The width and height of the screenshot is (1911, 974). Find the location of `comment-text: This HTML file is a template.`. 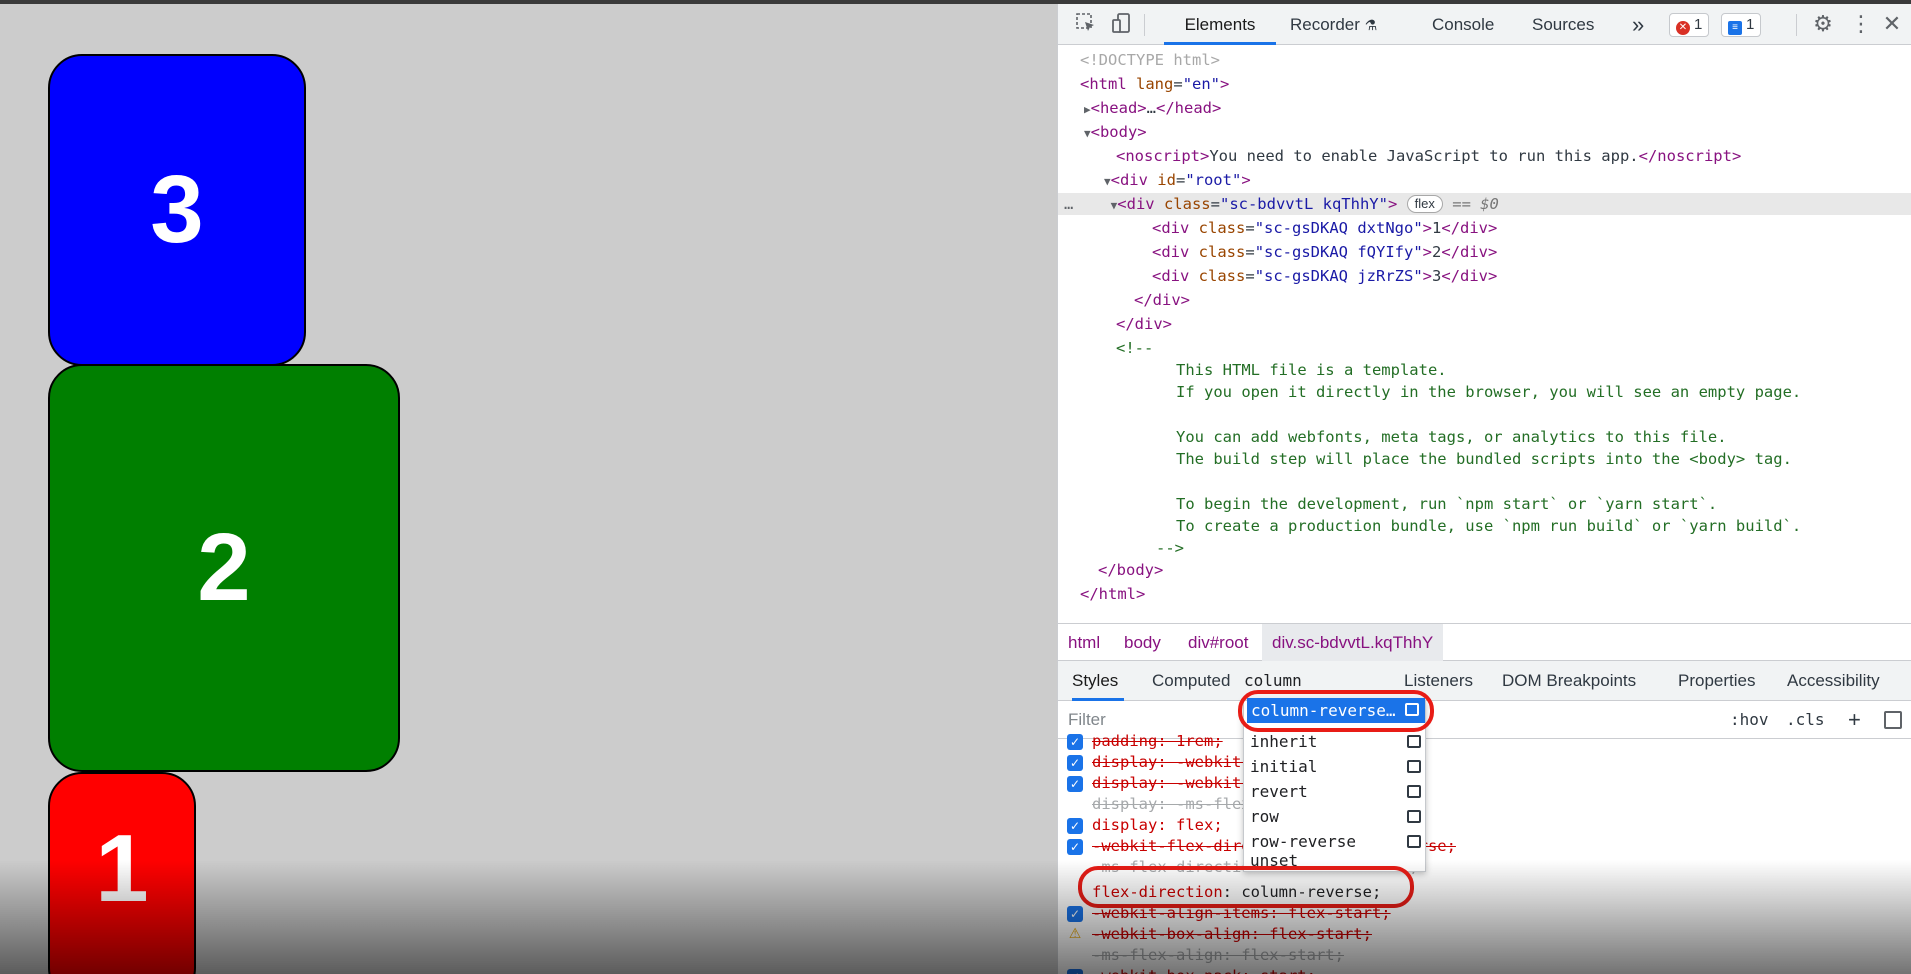

comment-text: This HTML file is a template. is located at coordinates (1311, 370).